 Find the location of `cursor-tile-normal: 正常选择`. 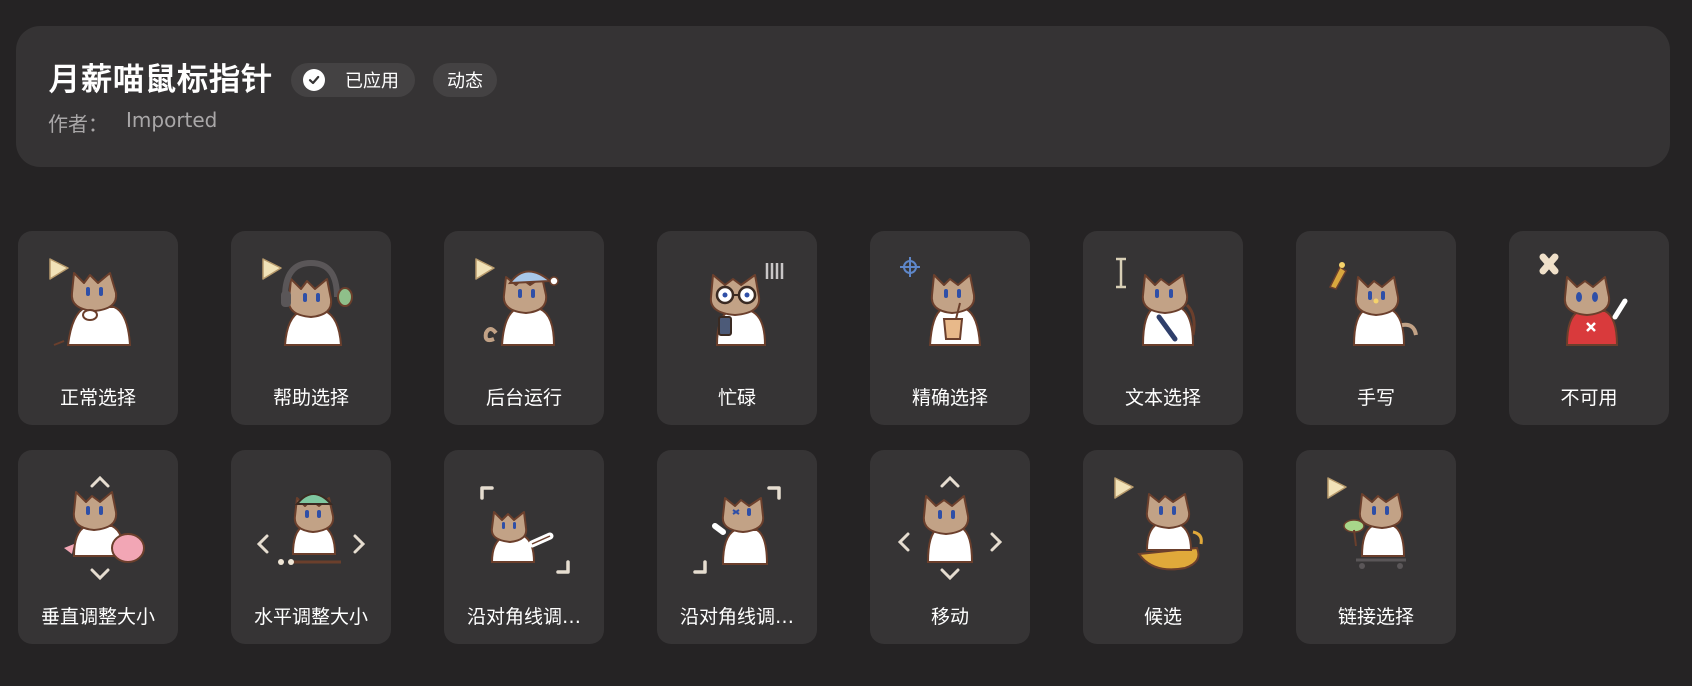

cursor-tile-normal: 正常选择 is located at coordinates (98, 328).